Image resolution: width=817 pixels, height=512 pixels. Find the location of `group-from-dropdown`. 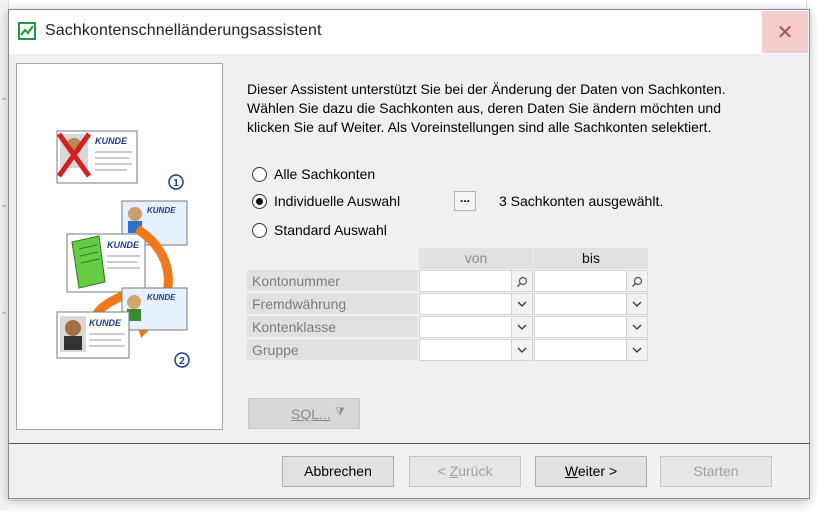

group-from-dropdown is located at coordinates (476, 350).